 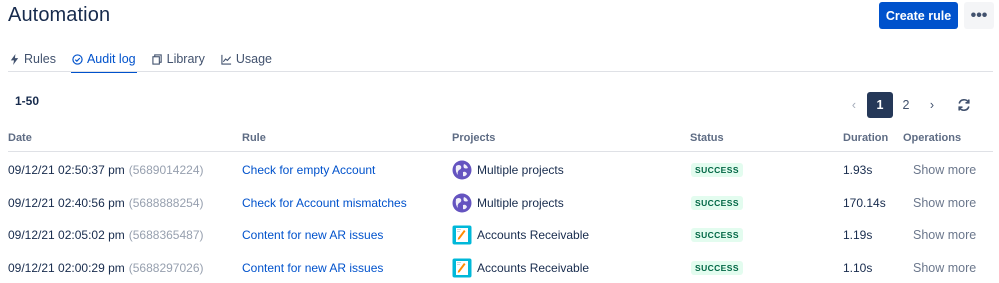 I want to click on tab-library-label: Library, so click(x=185, y=59).